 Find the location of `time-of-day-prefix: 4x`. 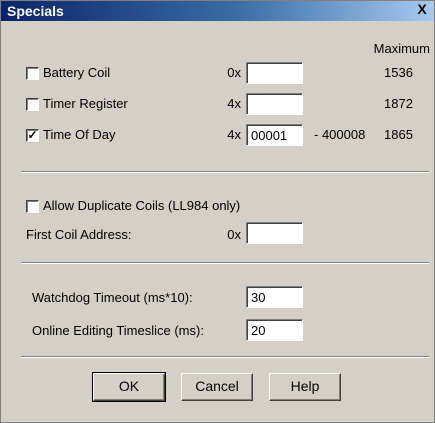

time-of-day-prefix: 4x is located at coordinates (234, 134).